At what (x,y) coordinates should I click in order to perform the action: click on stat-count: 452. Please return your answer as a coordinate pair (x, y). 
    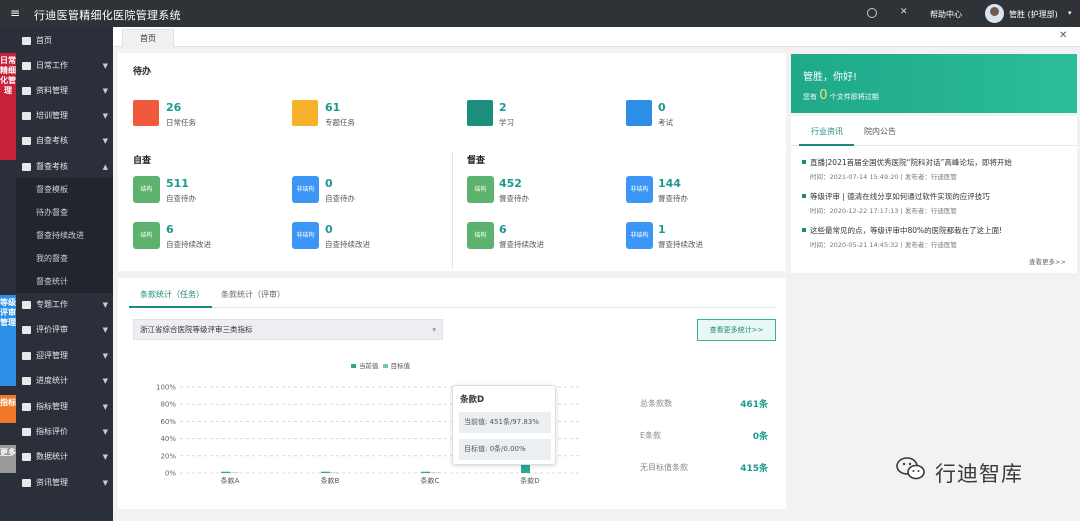
    Looking at the image, I should click on (510, 183).